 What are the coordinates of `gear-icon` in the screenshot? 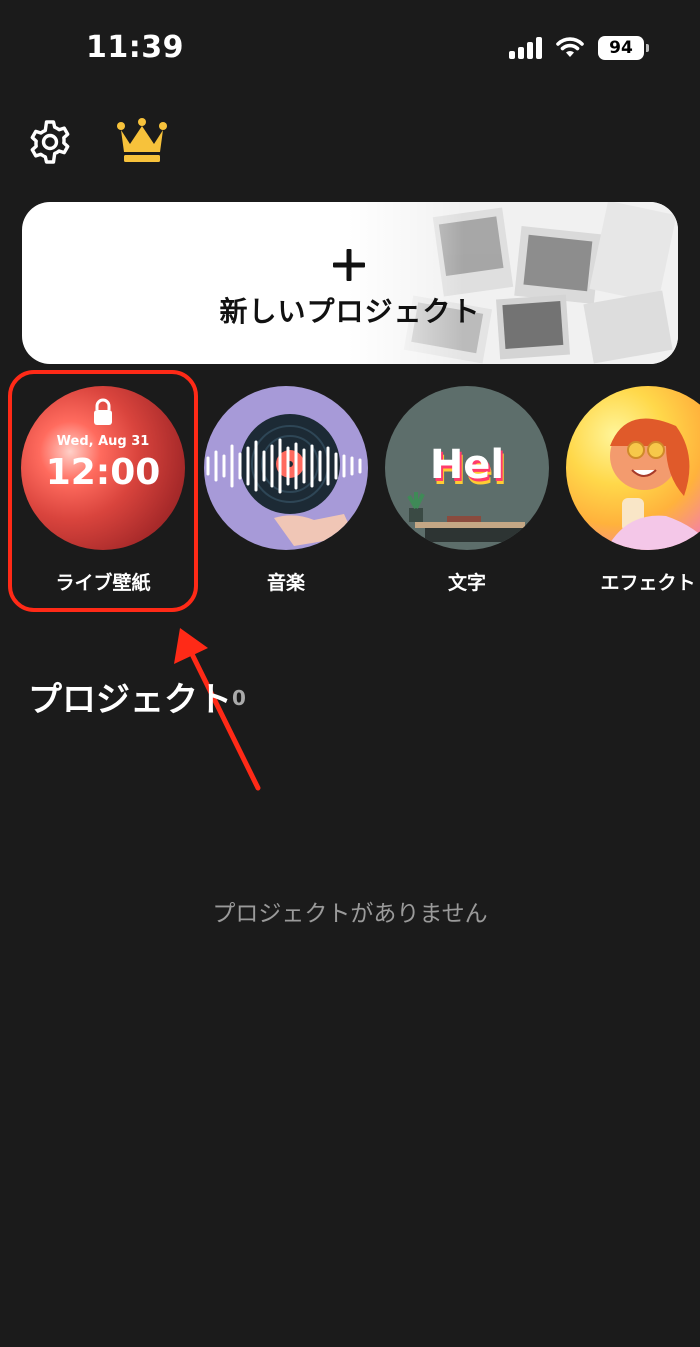 It's located at (50, 142).